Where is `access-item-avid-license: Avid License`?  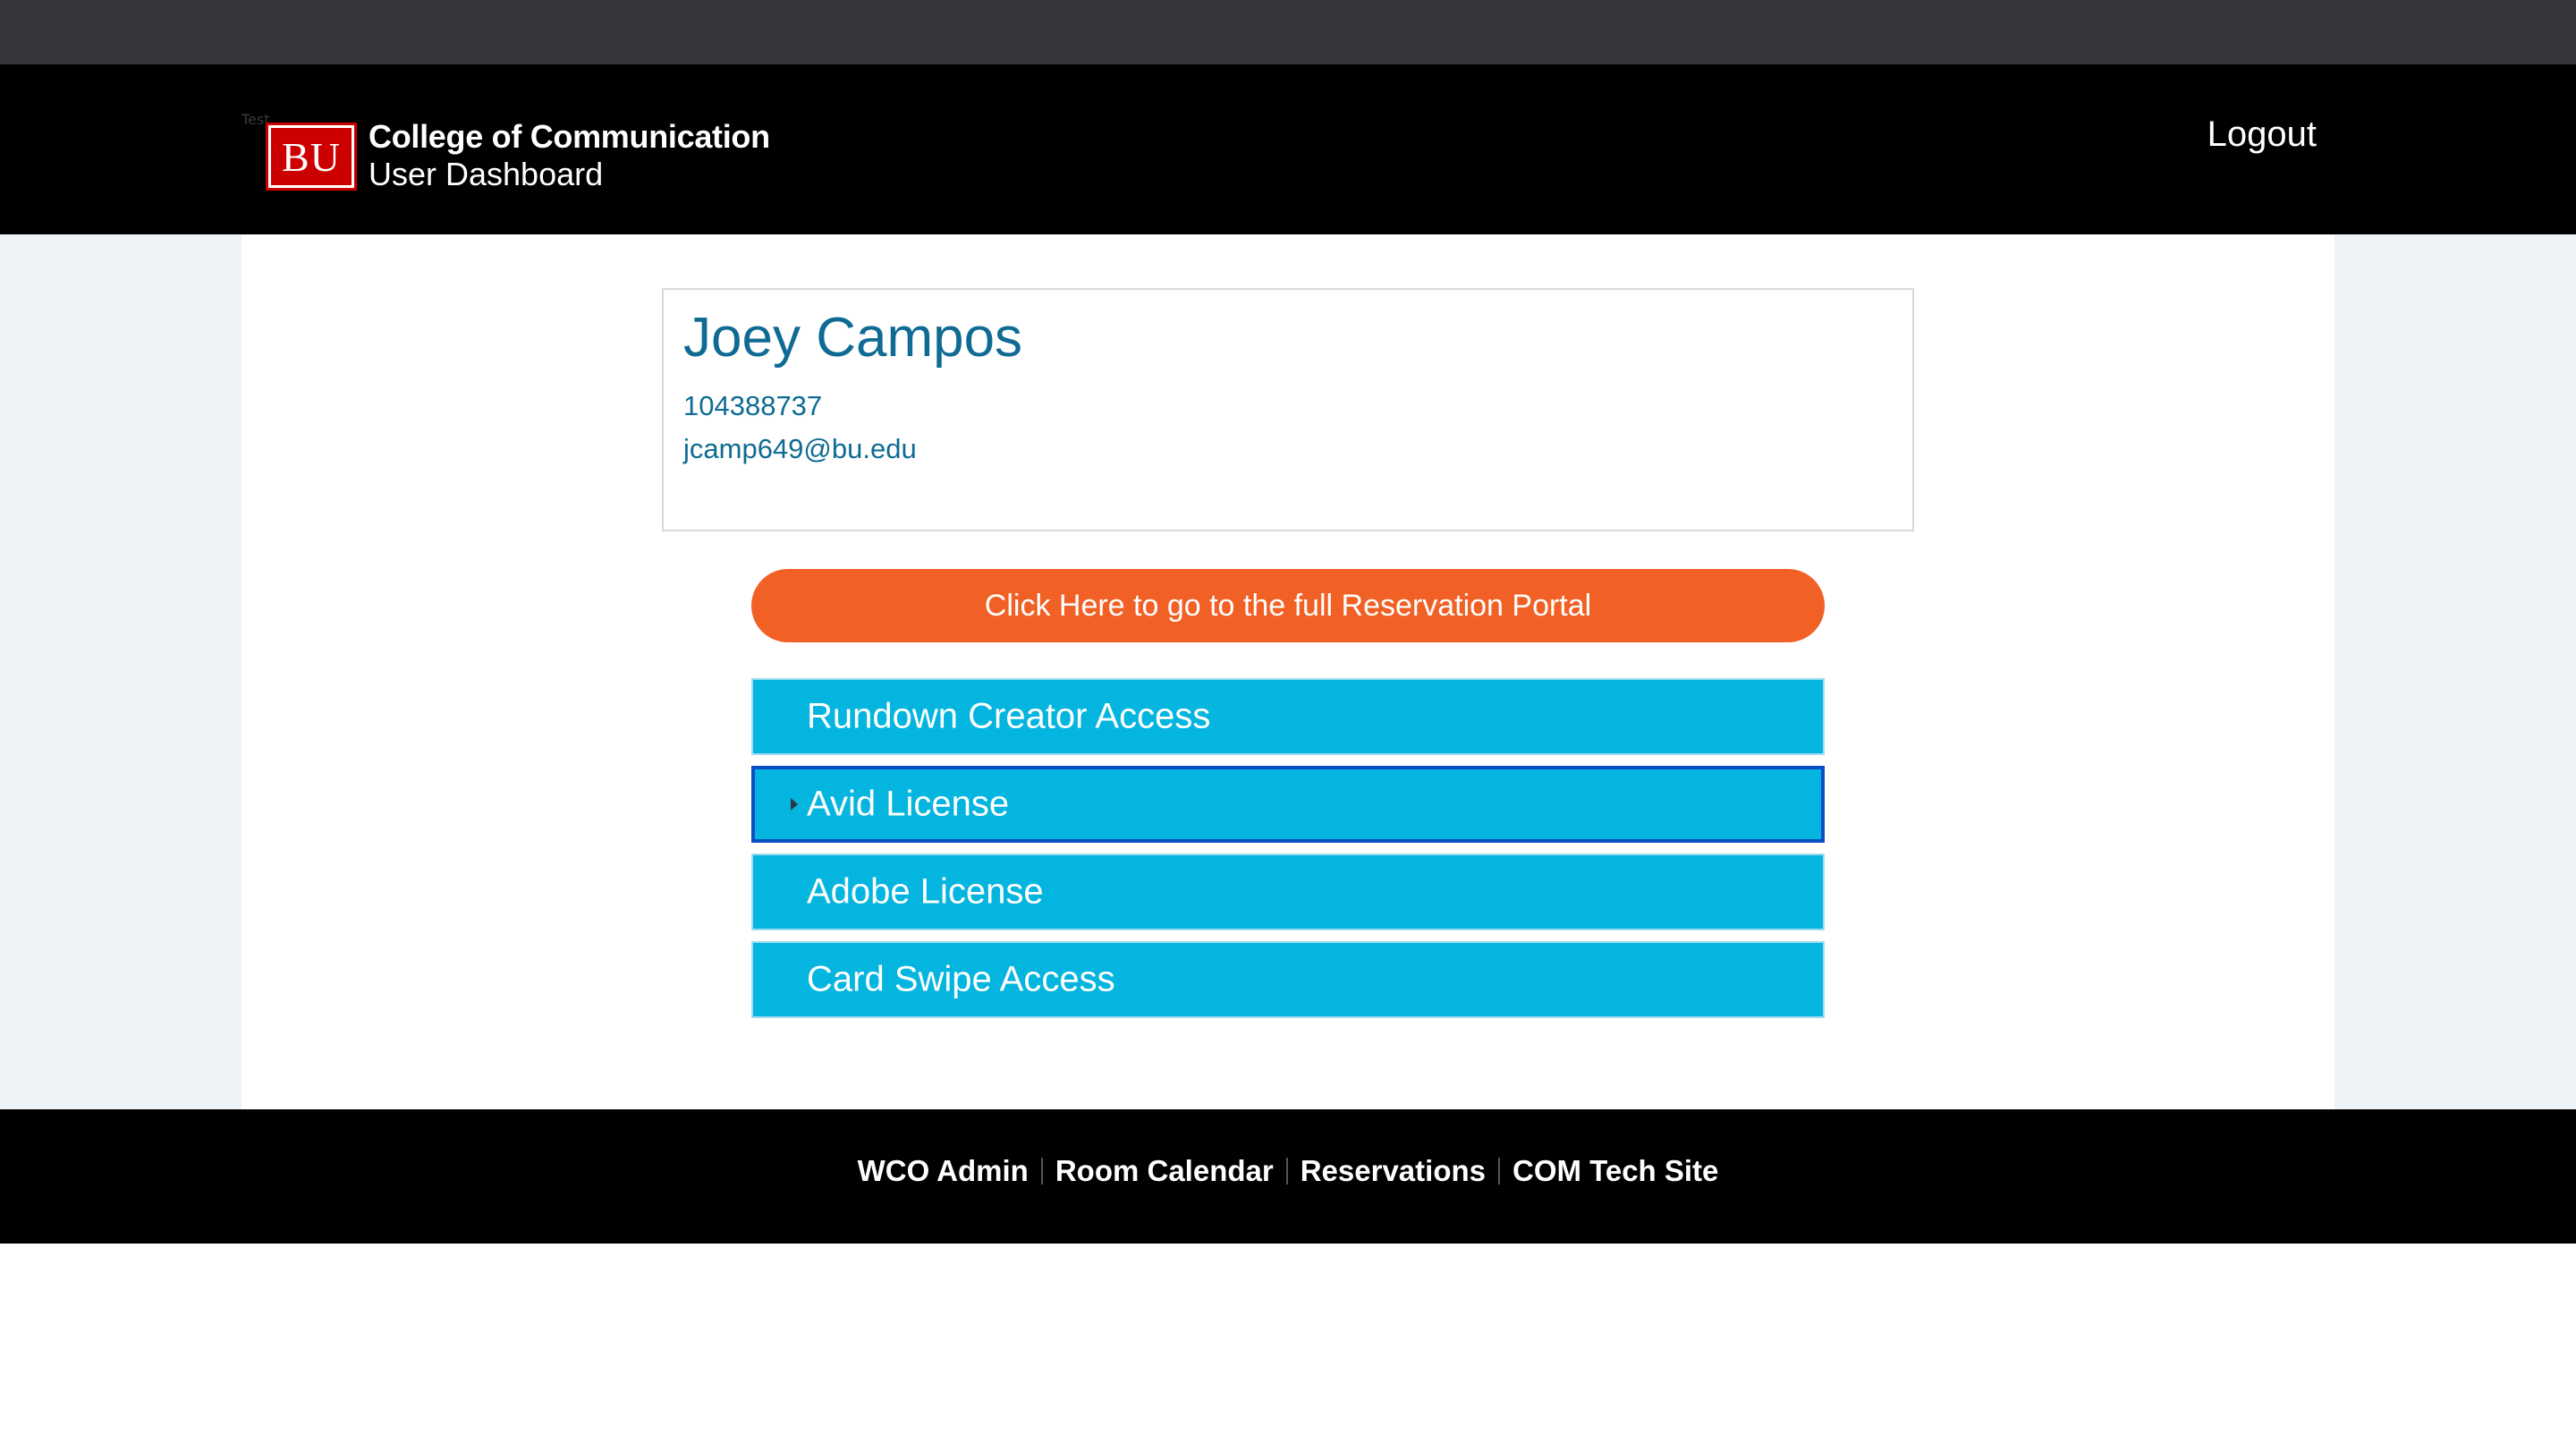
access-item-avid-license: Avid License is located at coordinates (1288, 804).